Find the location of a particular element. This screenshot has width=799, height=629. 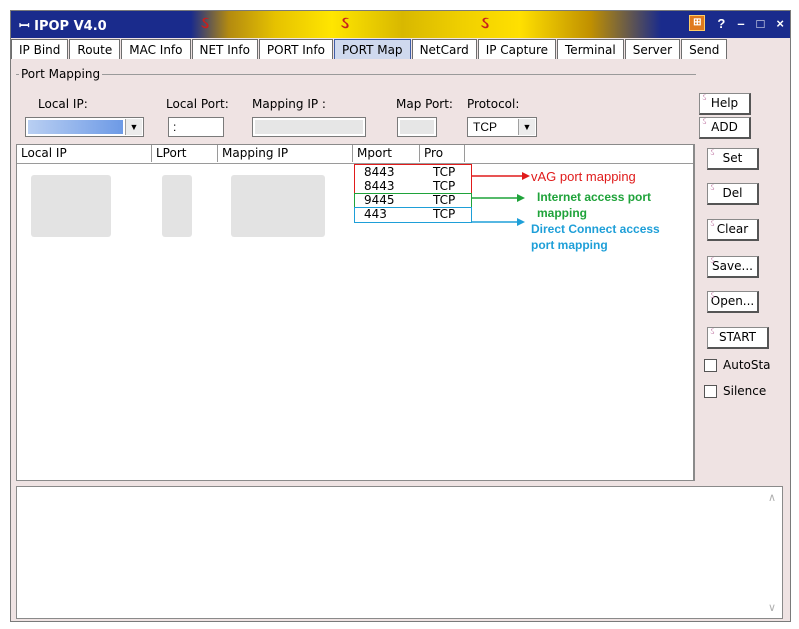

local-port-input: : is located at coordinates (196, 127).